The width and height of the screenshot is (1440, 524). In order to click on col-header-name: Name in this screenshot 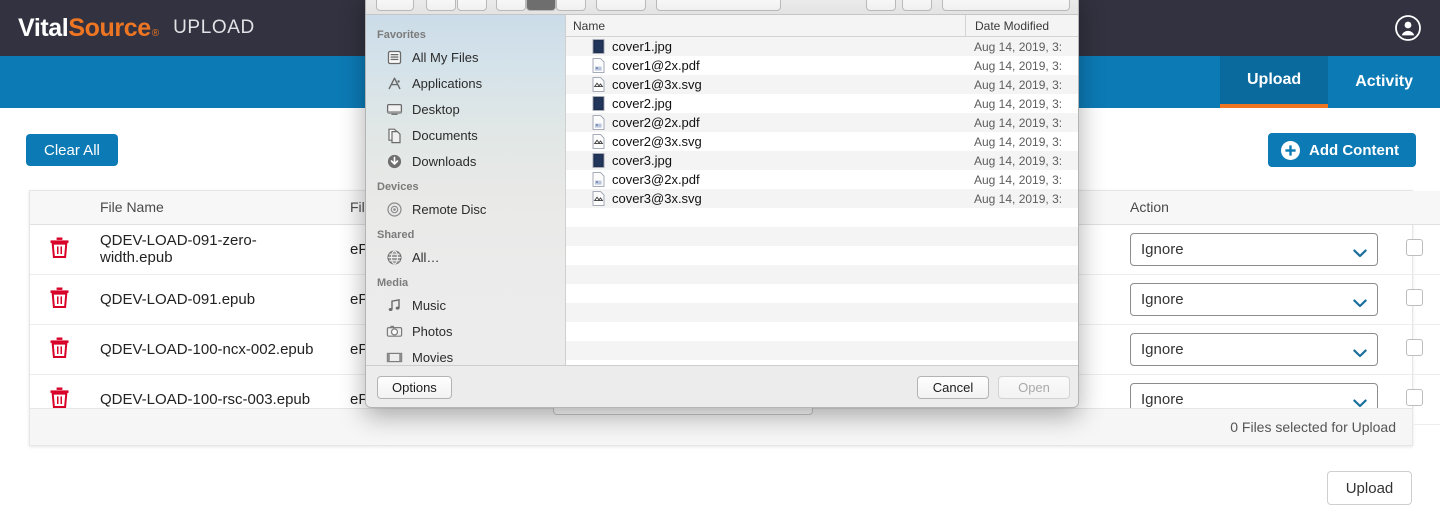, I will do `click(585, 26)`.